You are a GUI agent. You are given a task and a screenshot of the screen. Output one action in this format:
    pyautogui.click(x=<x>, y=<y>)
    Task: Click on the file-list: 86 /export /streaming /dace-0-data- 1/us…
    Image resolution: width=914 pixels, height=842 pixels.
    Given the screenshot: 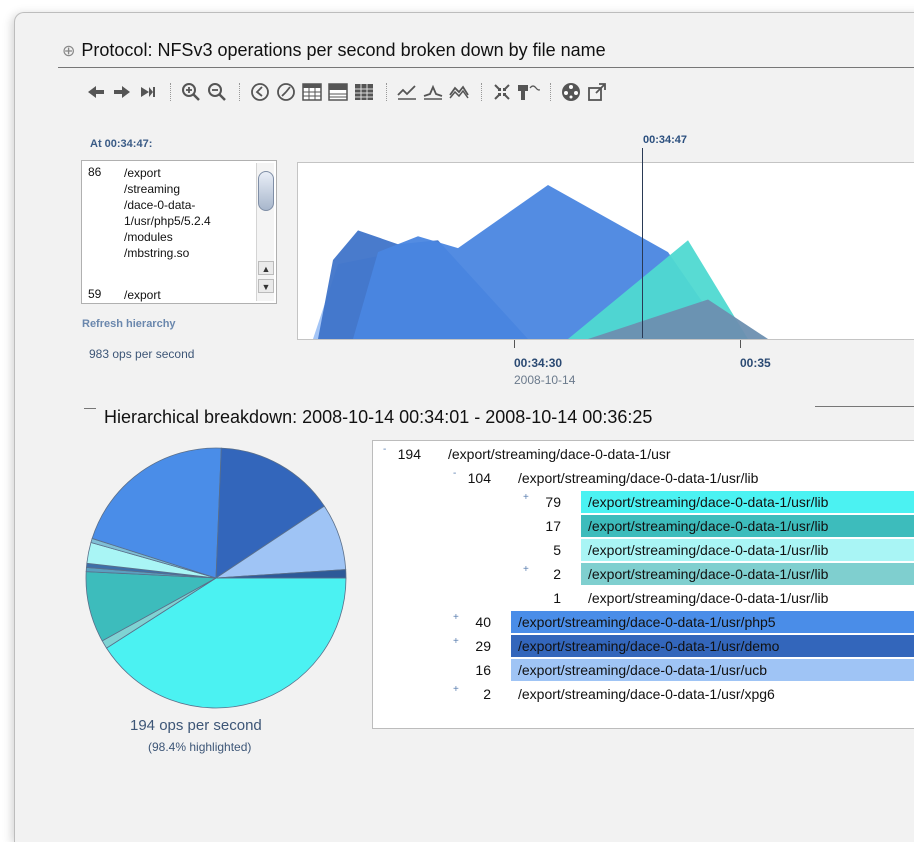 What is the action you would take?
    pyautogui.click(x=179, y=232)
    